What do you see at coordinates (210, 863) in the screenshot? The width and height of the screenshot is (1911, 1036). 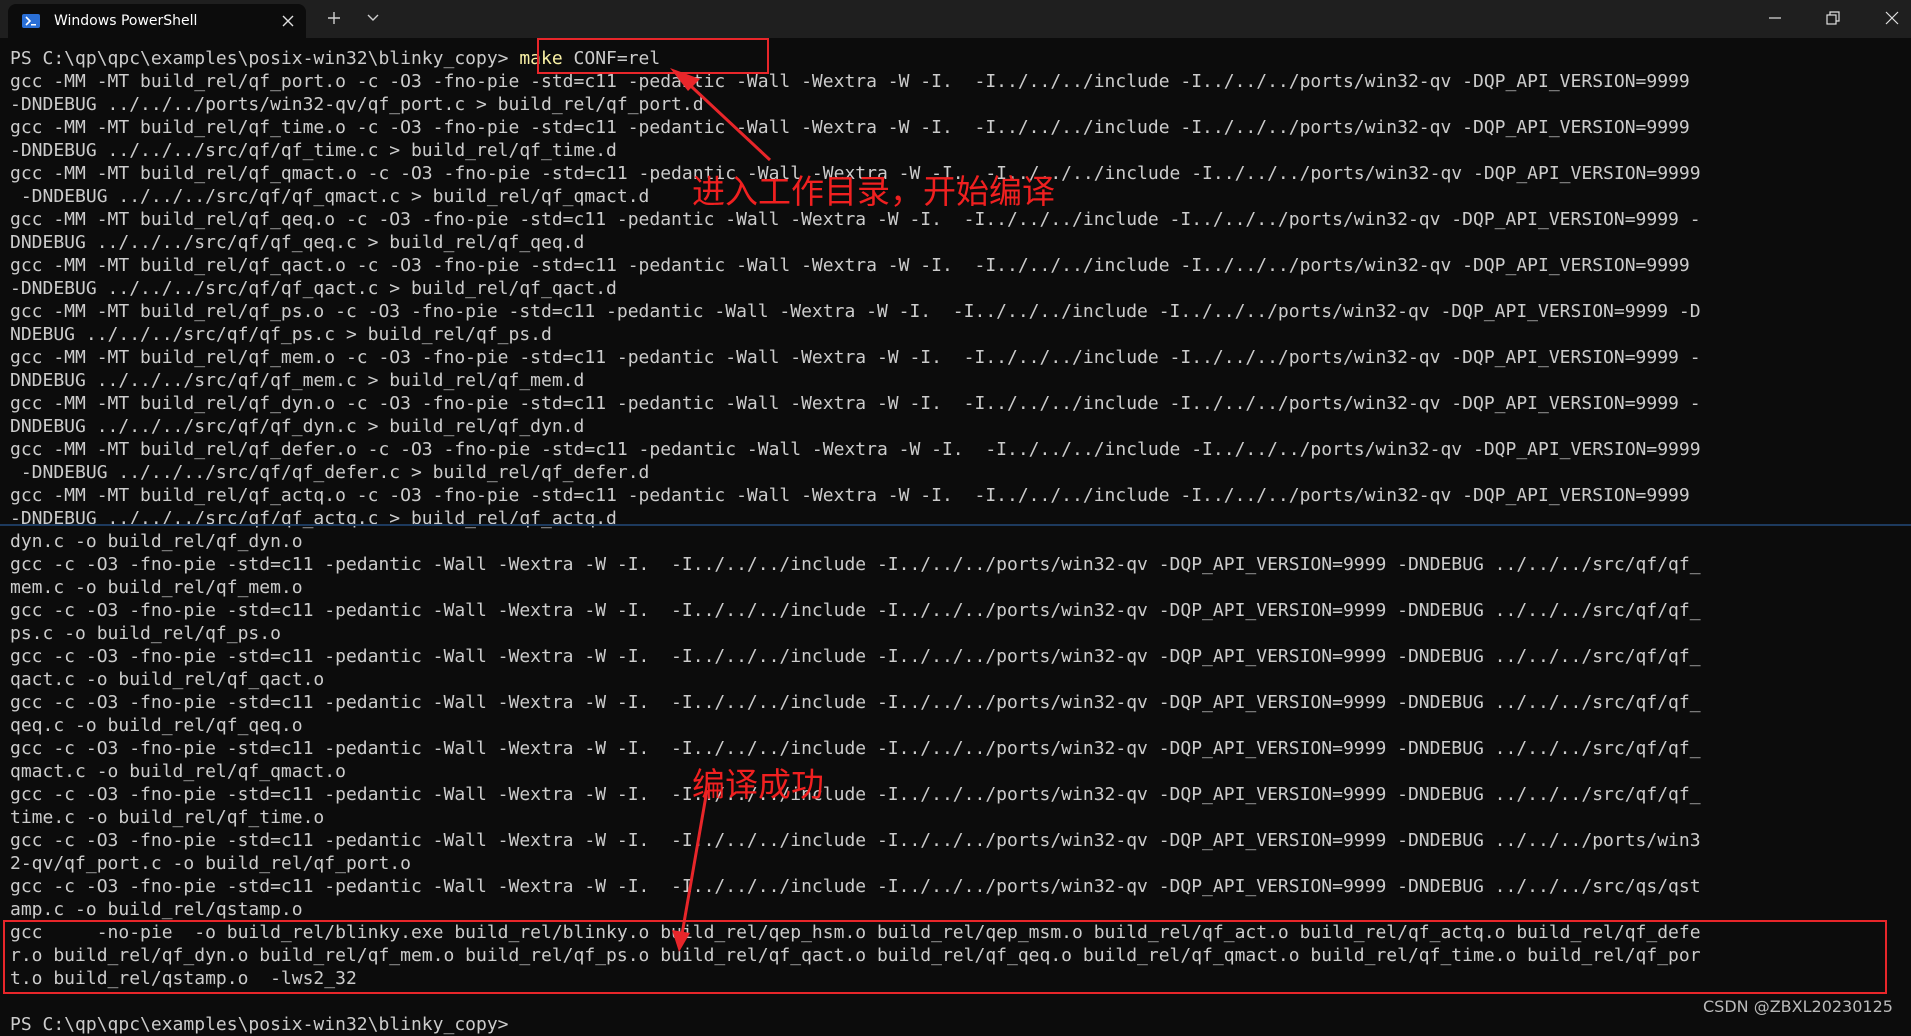 I see `output-line: 2-qv/qf_port.c -o build_rel/qf_port.o` at bounding box center [210, 863].